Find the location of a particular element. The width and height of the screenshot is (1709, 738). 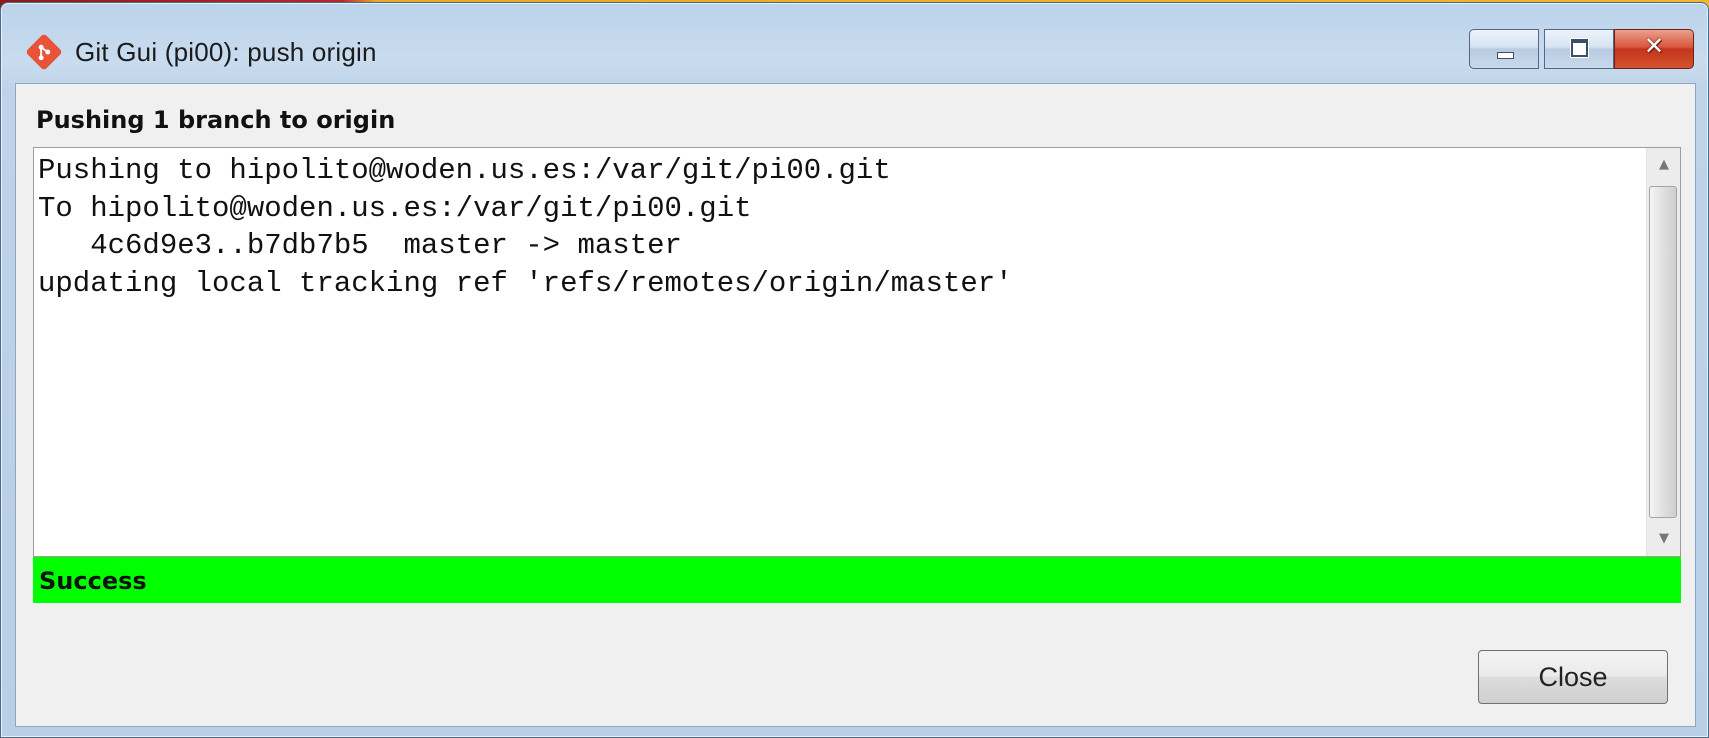

dialog-heading: Pushing 1 branch to origin is located at coordinates (216, 120).